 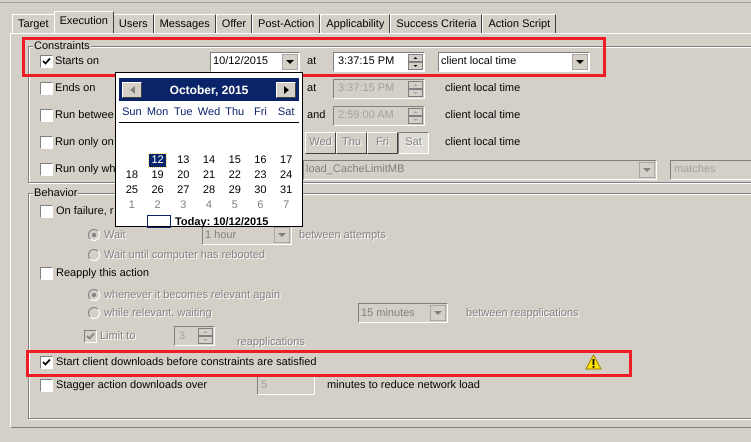 What do you see at coordinates (132, 385) in the screenshot?
I see `checkbox-label: Stagger action downloads over` at bounding box center [132, 385].